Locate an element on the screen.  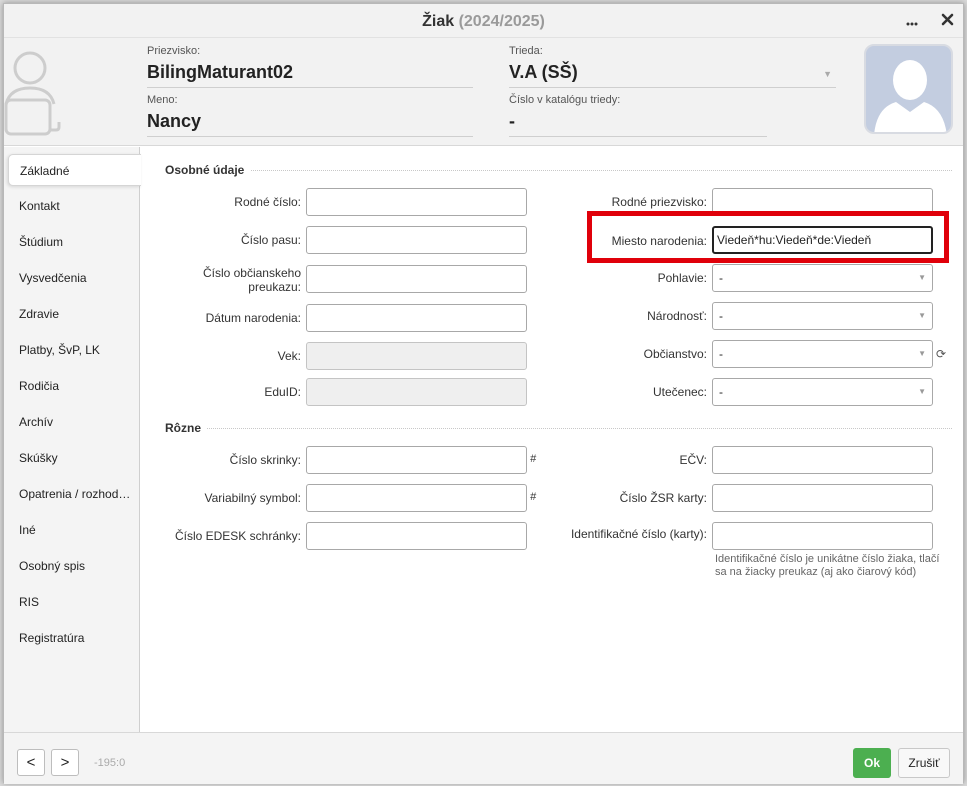
card-id-input is located at coordinates (822, 536).